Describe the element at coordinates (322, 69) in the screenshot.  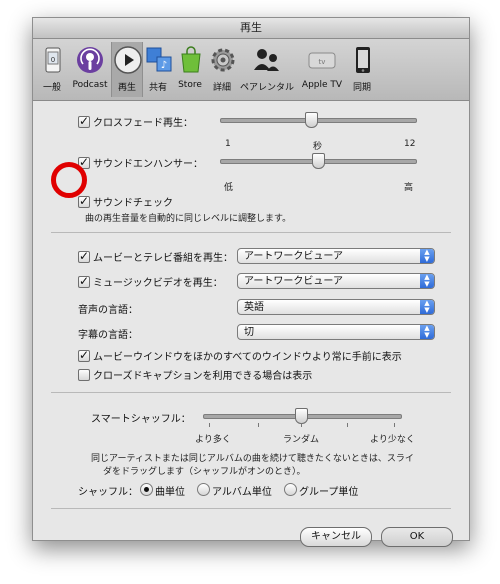
I see `tab-apple-tv: tv Apple TV` at that location.